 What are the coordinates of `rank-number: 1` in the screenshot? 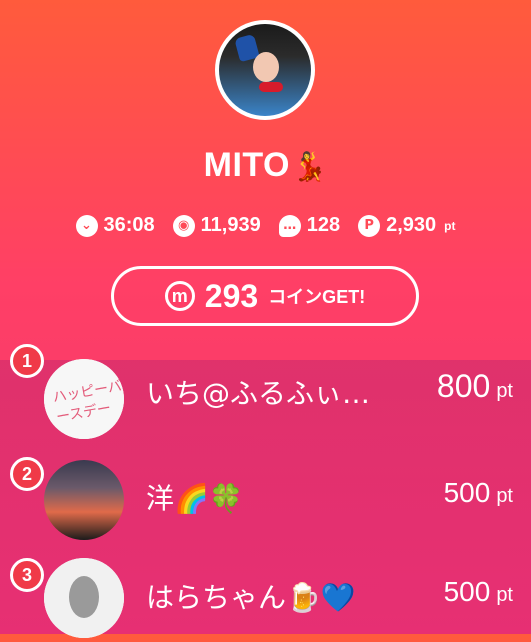 It's located at (26, 360).